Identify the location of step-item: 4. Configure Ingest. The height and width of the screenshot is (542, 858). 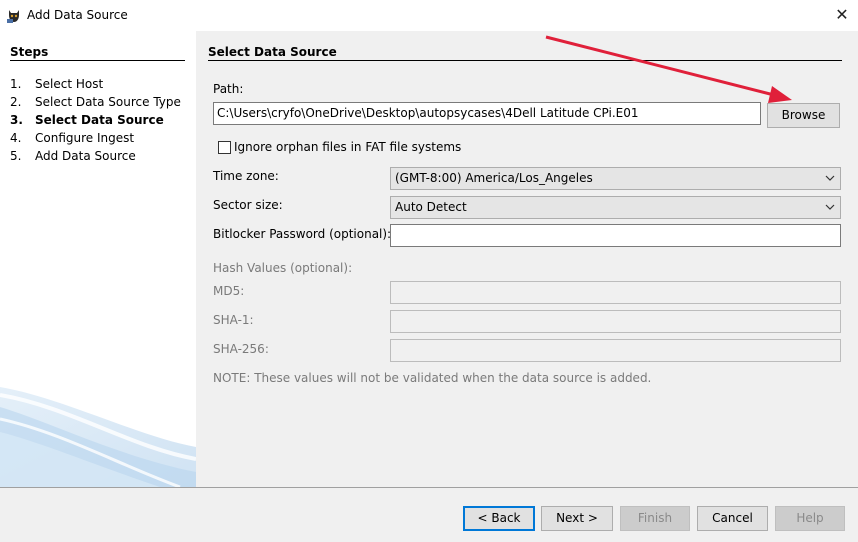
(95, 138).